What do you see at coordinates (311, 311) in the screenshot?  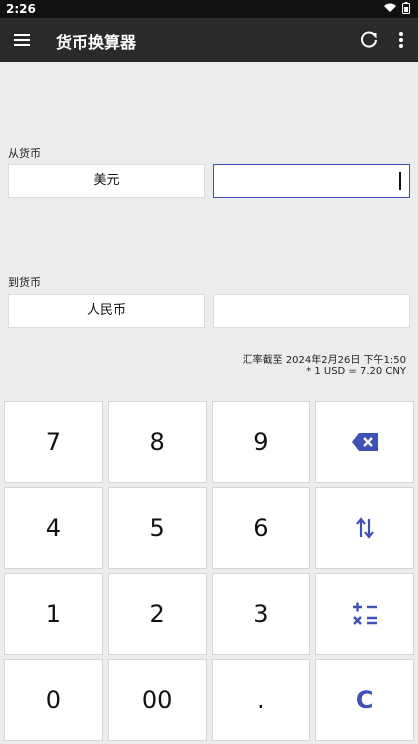 I see `to-amount-output` at bounding box center [311, 311].